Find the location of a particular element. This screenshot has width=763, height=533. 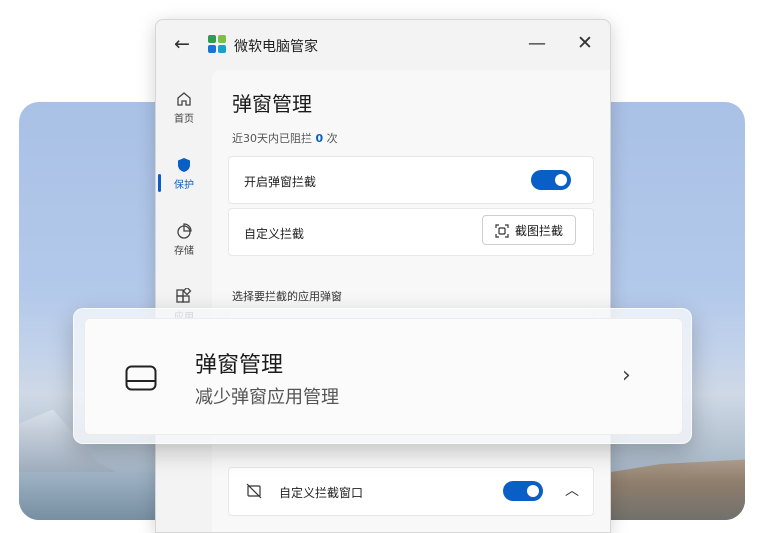

shield-icon is located at coordinates (184, 165).